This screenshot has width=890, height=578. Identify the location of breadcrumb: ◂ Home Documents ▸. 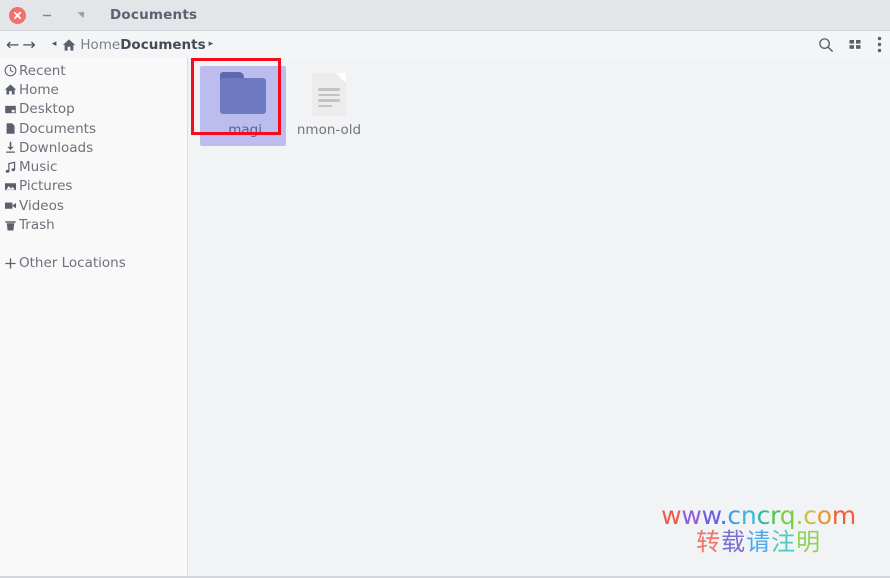
(132, 45).